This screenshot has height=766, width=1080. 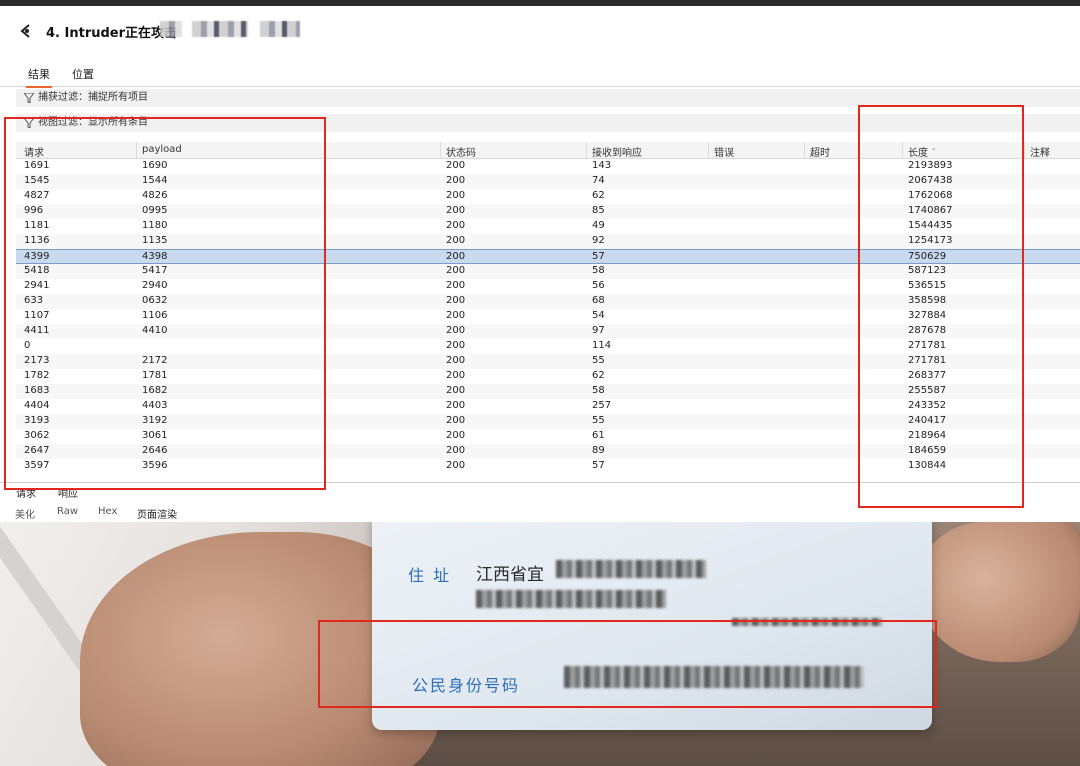 I want to click on view-filter-bar: 视图过滤：显示所有条目, so click(x=548, y=123).